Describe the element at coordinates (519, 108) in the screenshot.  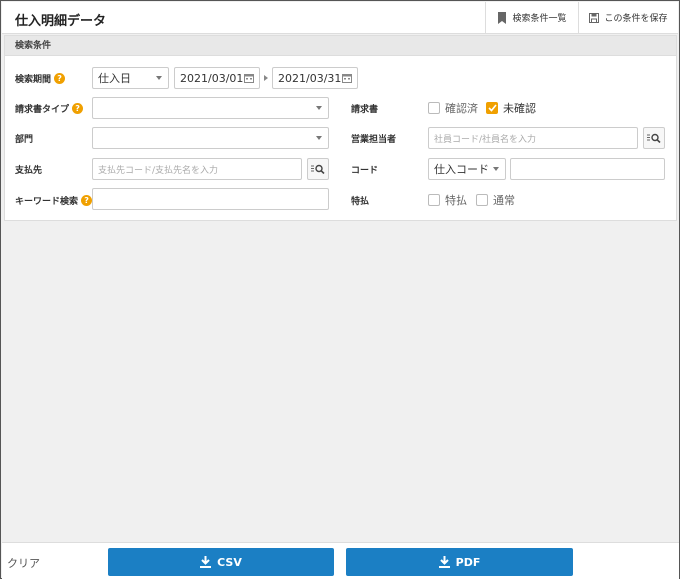
I see `invoice-unconfirmed-label: 未確認` at that location.